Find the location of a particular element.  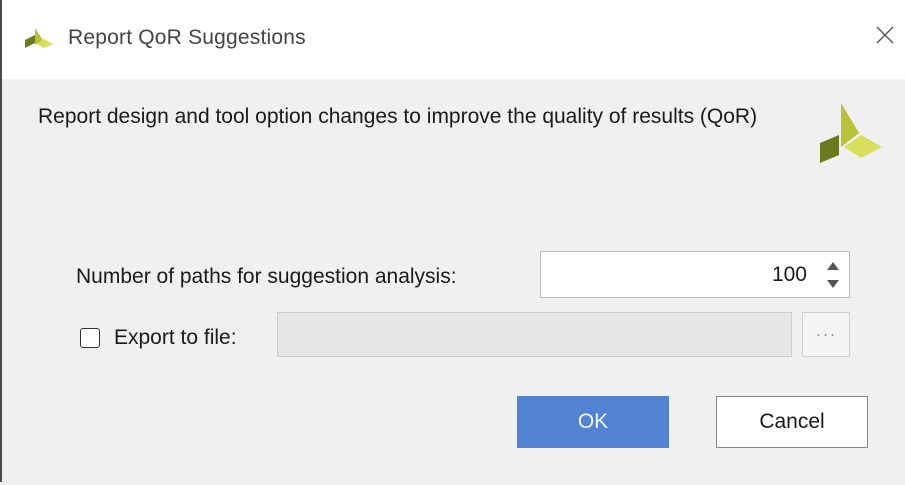

close-icon is located at coordinates (885, 37).